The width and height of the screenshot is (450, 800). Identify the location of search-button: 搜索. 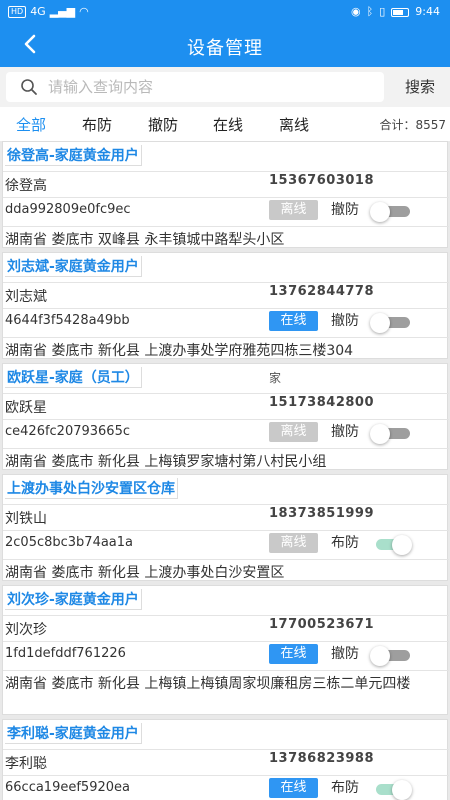
(420, 87).